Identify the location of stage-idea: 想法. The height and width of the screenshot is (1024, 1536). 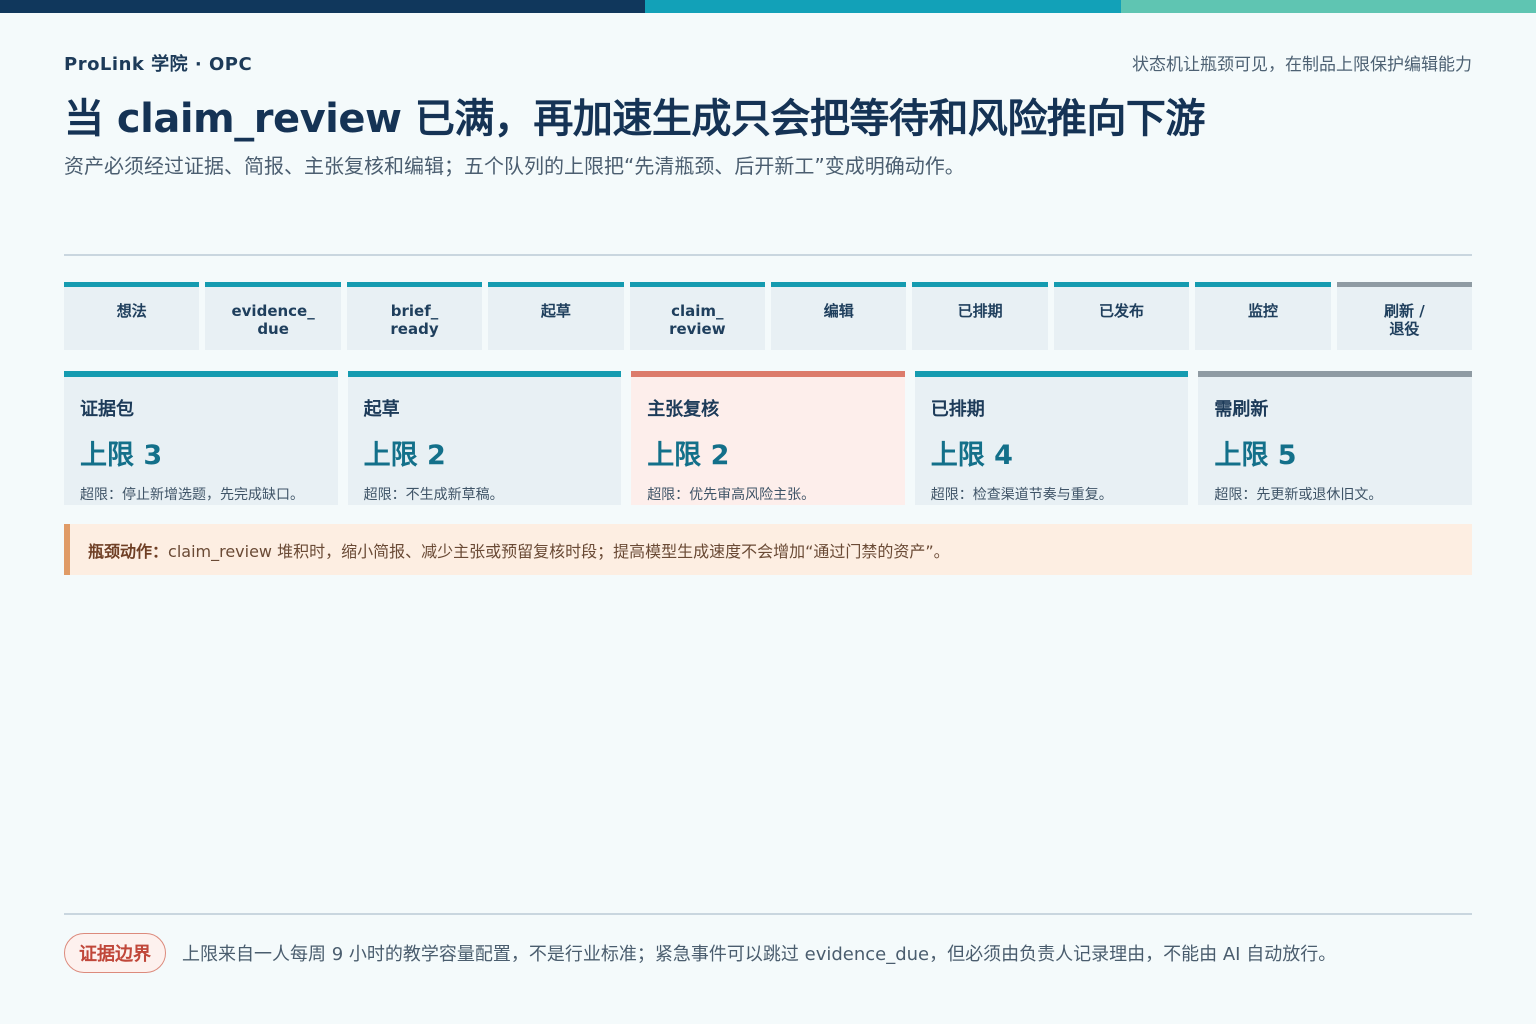
(132, 316).